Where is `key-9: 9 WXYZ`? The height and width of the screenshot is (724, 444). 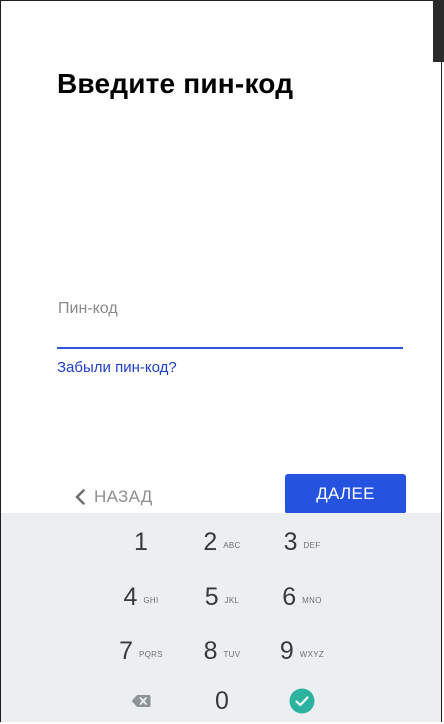
key-9: 9 WXYZ is located at coordinates (302, 651).